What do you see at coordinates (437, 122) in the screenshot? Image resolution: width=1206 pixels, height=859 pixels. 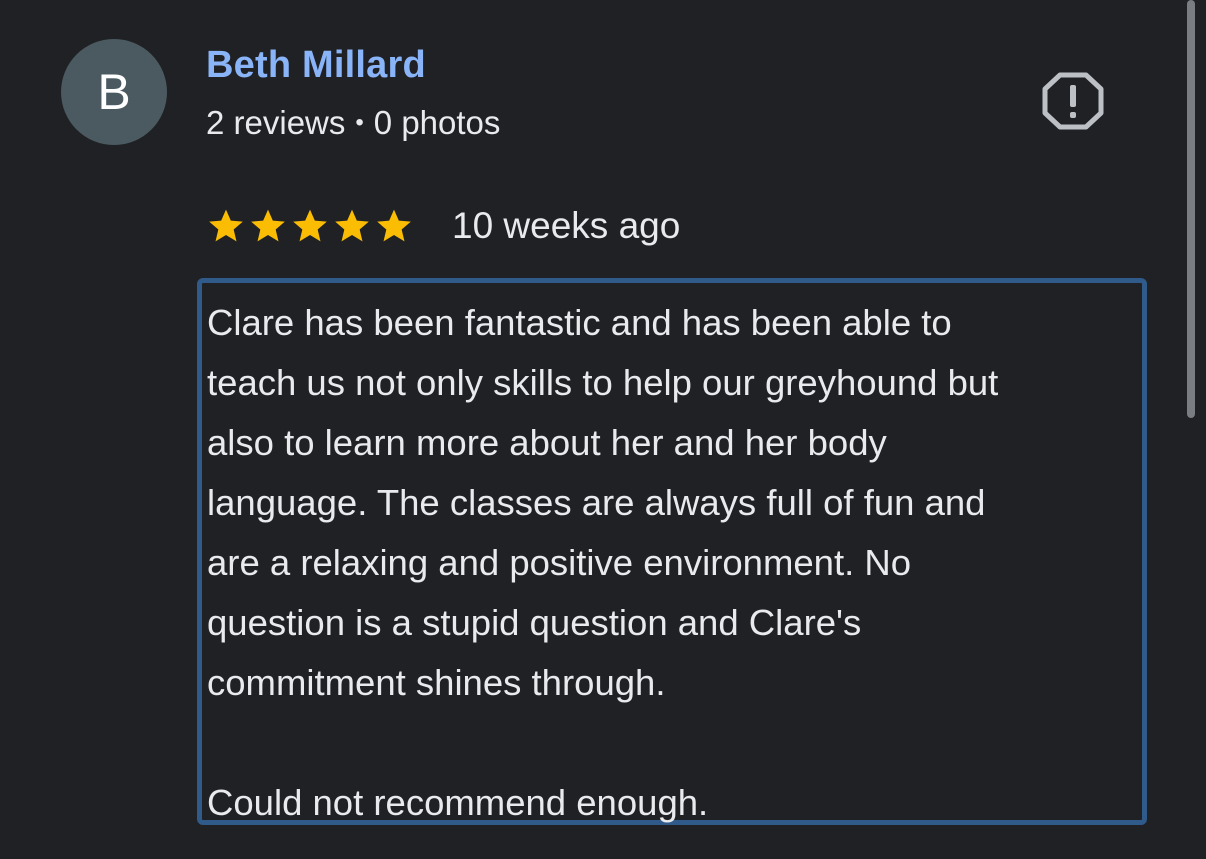 I see `photos-count: 0 photos` at bounding box center [437, 122].